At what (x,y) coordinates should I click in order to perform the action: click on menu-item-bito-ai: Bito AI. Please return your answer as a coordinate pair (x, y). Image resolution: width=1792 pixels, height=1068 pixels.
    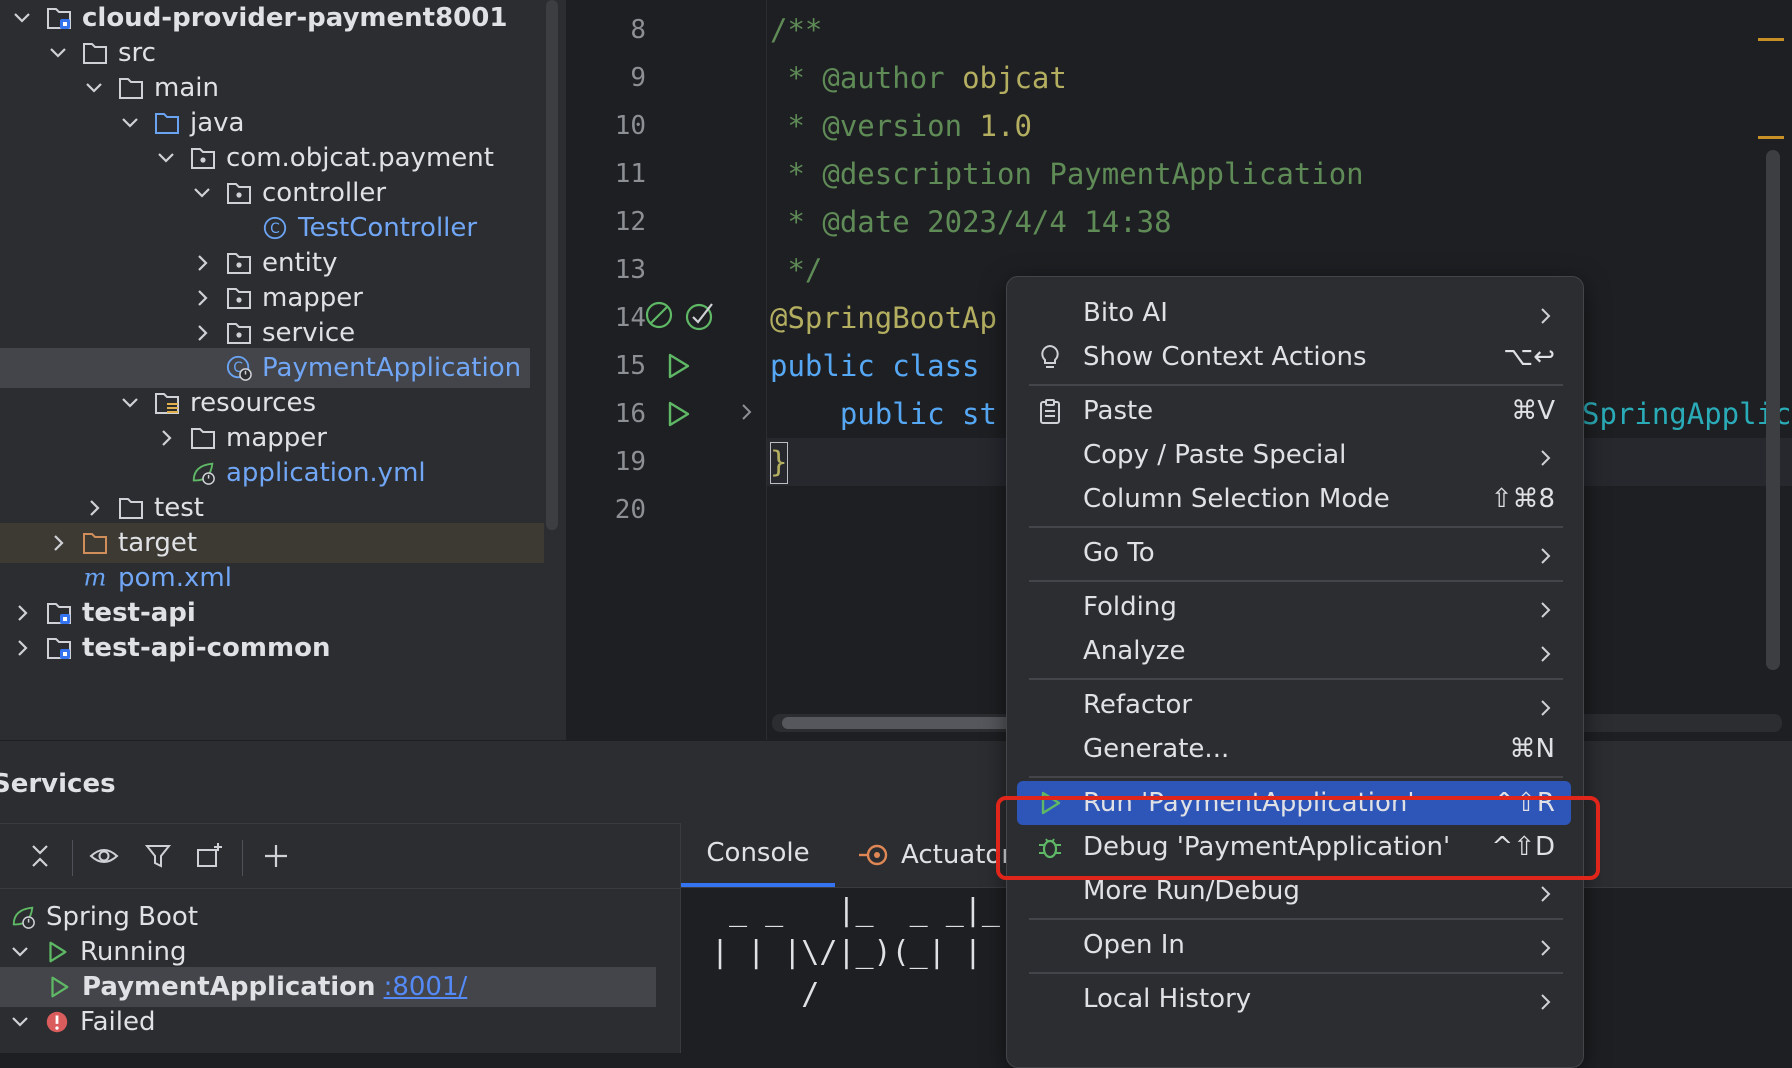
    Looking at the image, I should click on (1294, 313).